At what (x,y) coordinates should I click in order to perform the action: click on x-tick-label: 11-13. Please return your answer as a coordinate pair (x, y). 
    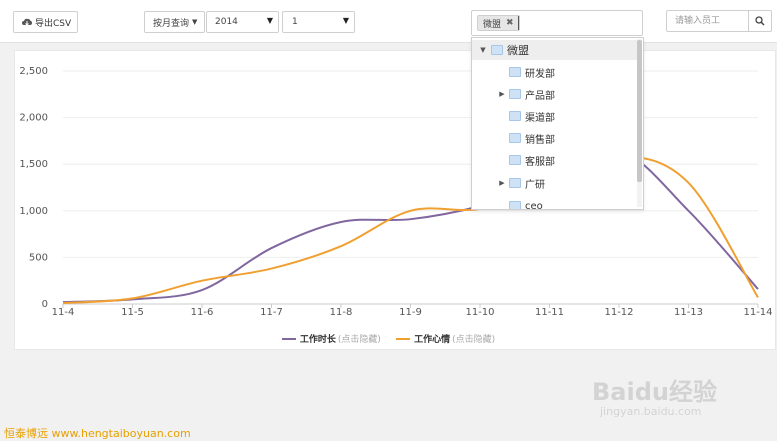
    Looking at the image, I should click on (688, 312).